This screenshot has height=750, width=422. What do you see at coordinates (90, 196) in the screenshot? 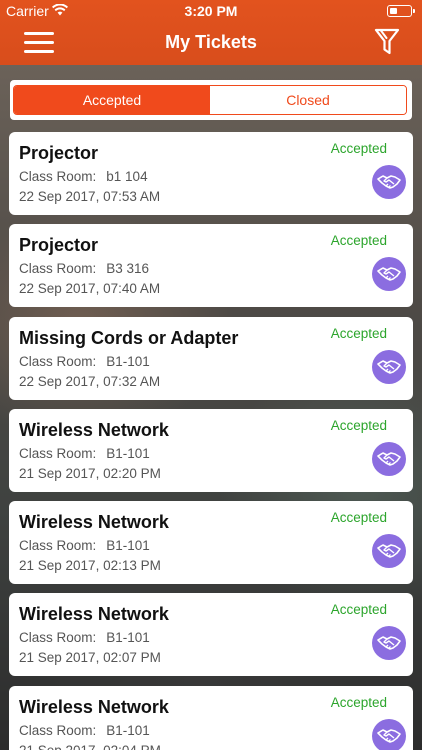
I see `ticket-date: 22 Sep 2017, 07:53 AM` at bounding box center [90, 196].